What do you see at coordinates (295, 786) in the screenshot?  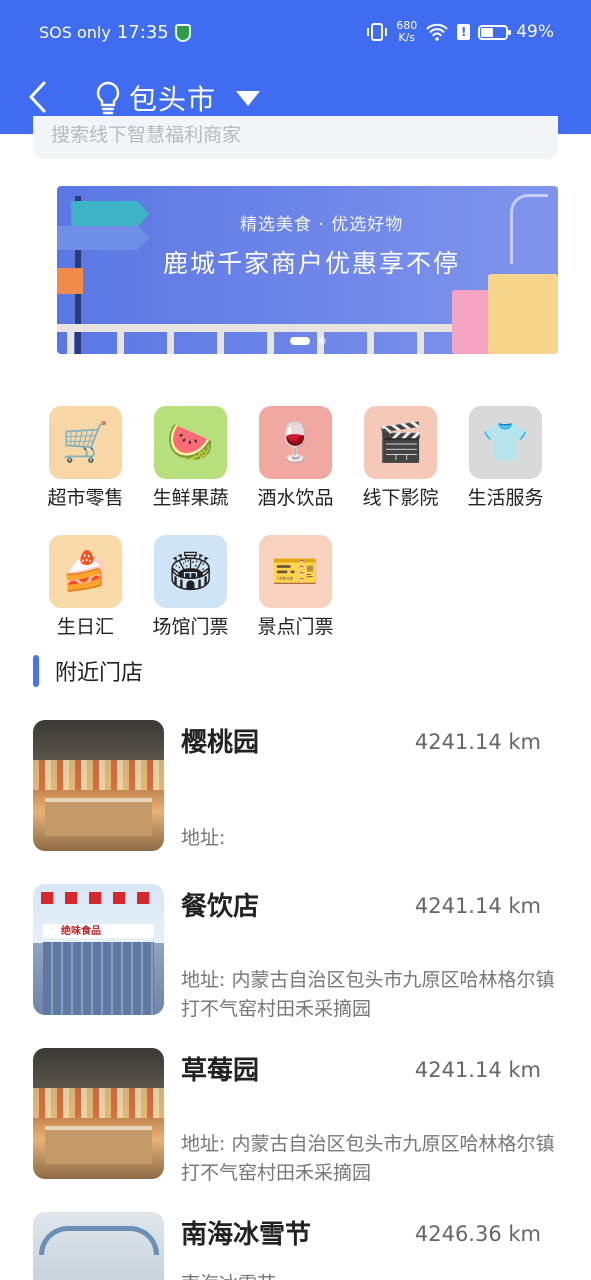 I see `store-item: 樱桃园 4241.14 km 地址:` at bounding box center [295, 786].